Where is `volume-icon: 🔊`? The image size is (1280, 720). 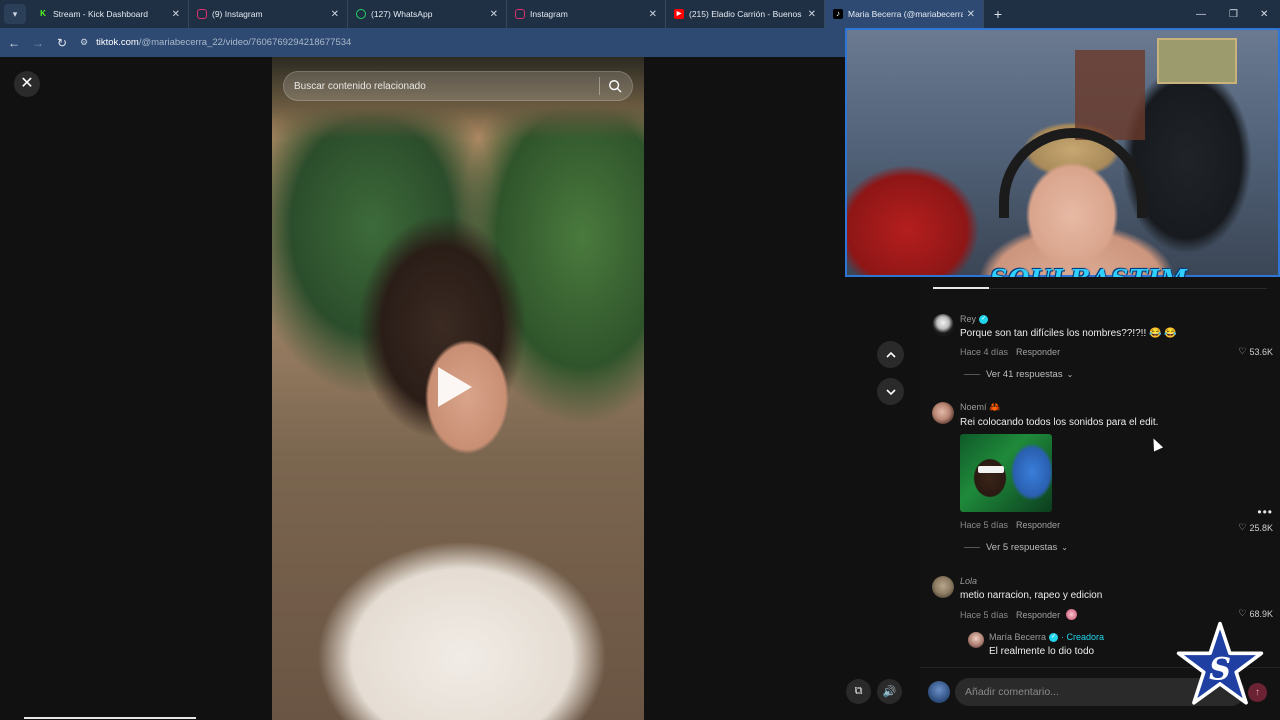 volume-icon: 🔊 is located at coordinates (889, 692).